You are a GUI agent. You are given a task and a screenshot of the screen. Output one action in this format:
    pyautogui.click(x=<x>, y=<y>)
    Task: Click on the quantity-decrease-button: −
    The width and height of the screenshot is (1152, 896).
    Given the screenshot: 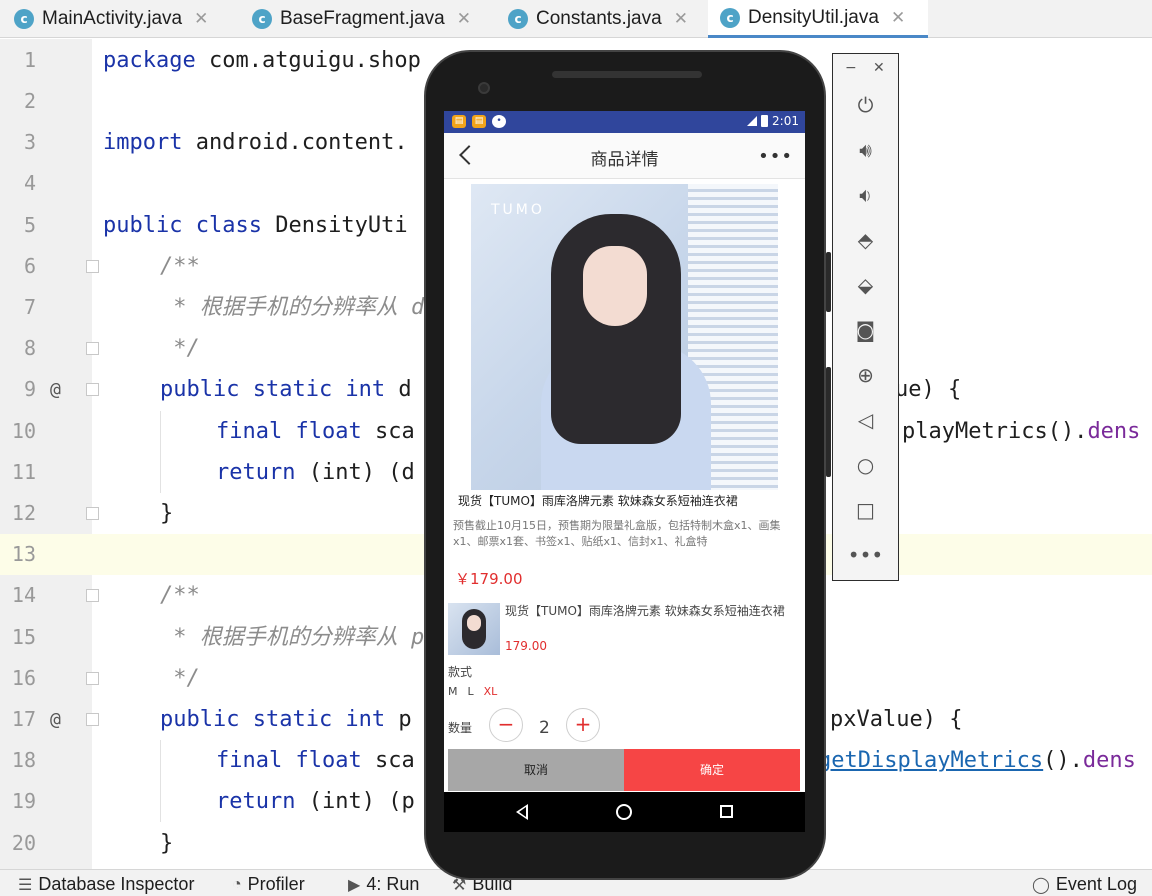 What is the action you would take?
    pyautogui.click(x=506, y=725)
    